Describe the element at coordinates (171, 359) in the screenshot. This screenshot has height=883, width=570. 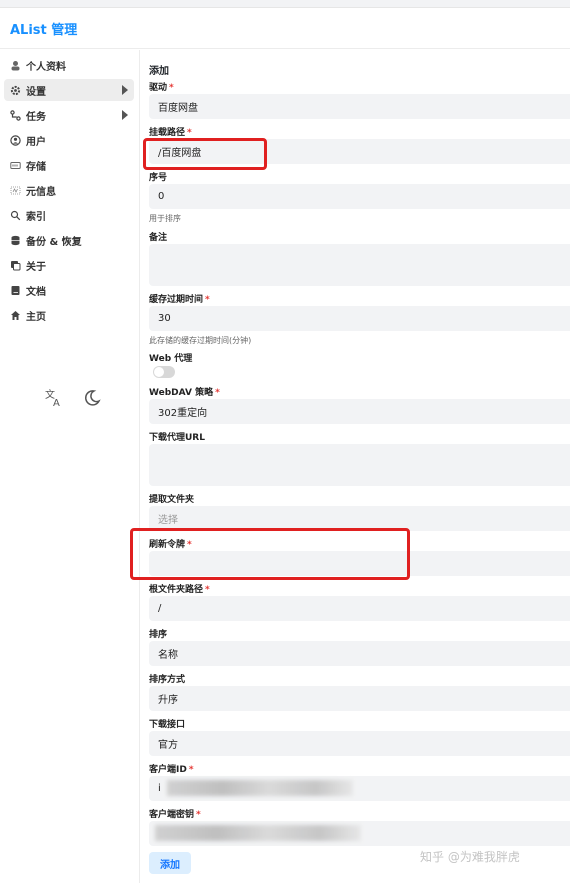
I see `web-proxy-label: Web 代理` at that location.